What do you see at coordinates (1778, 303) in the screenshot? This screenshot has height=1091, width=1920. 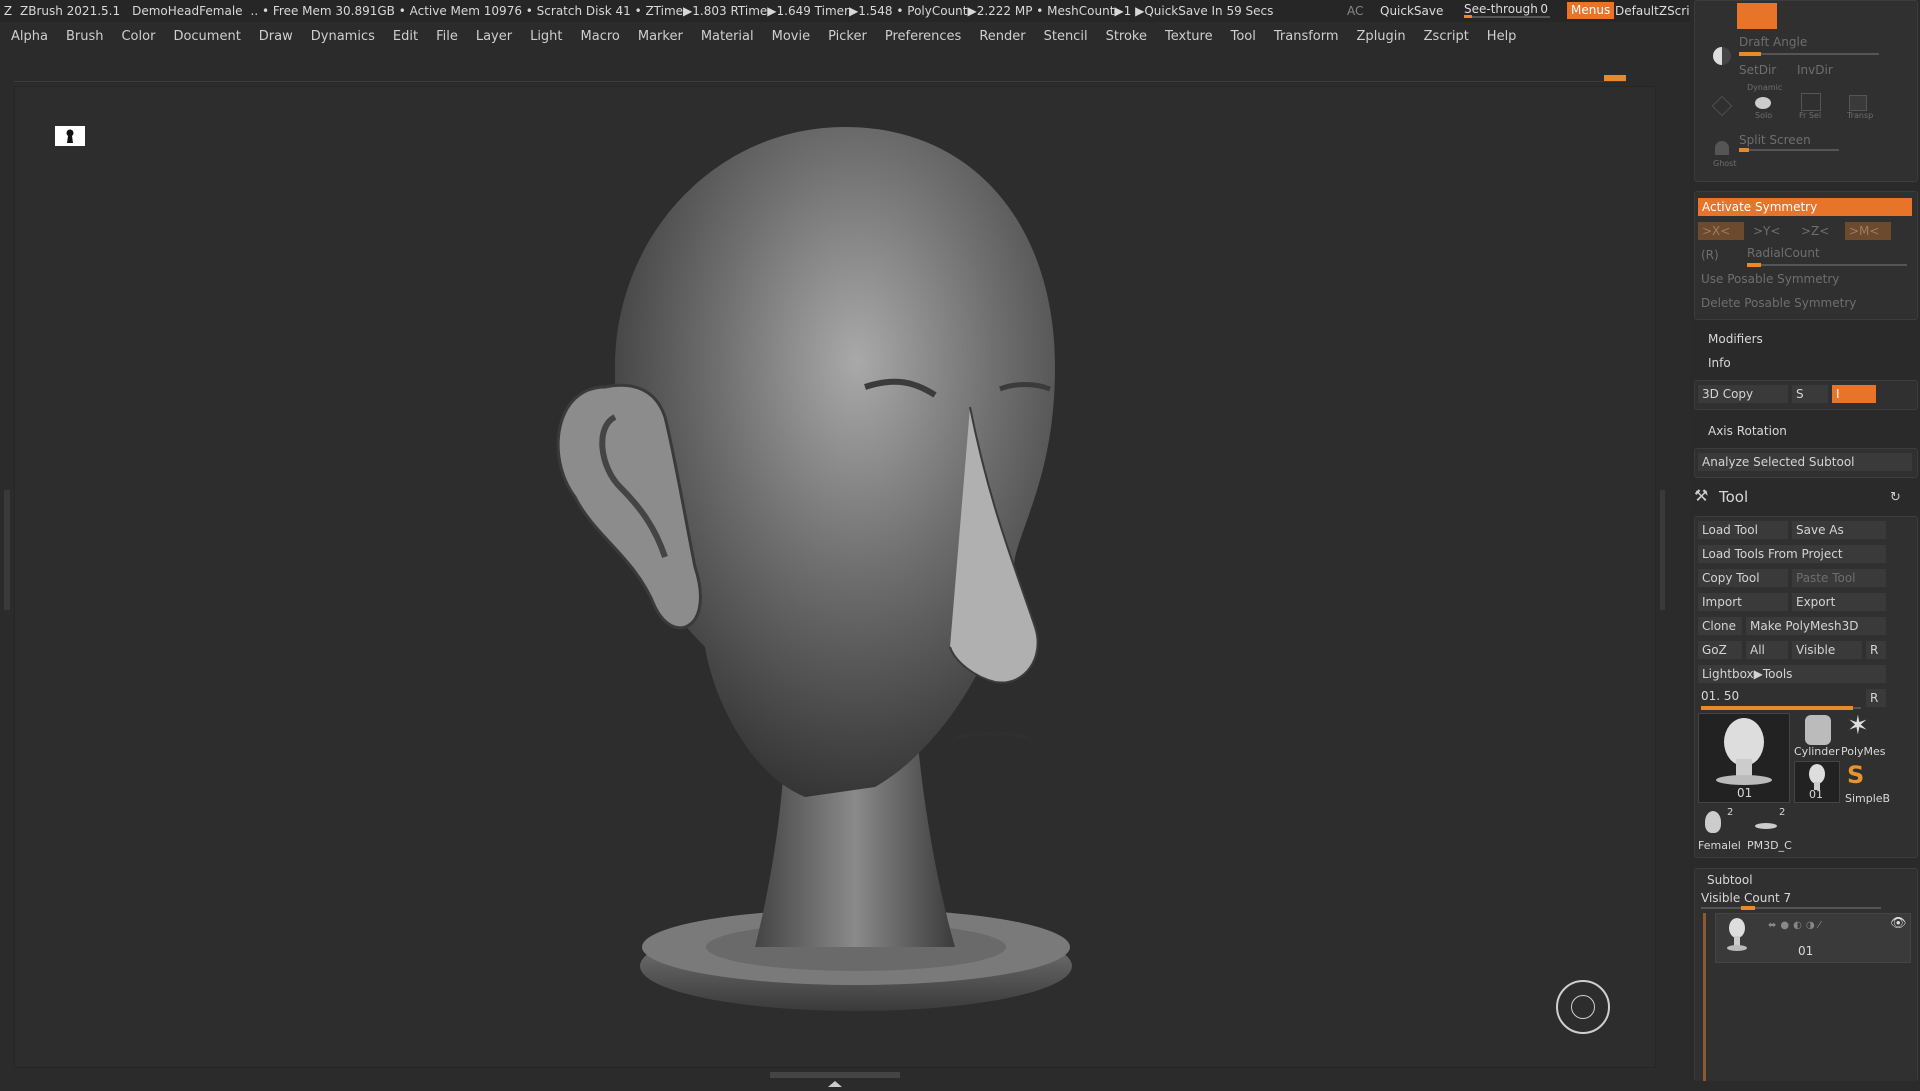 I see `delete-posable-symmetry-button: Delete Posable Symmetry` at bounding box center [1778, 303].